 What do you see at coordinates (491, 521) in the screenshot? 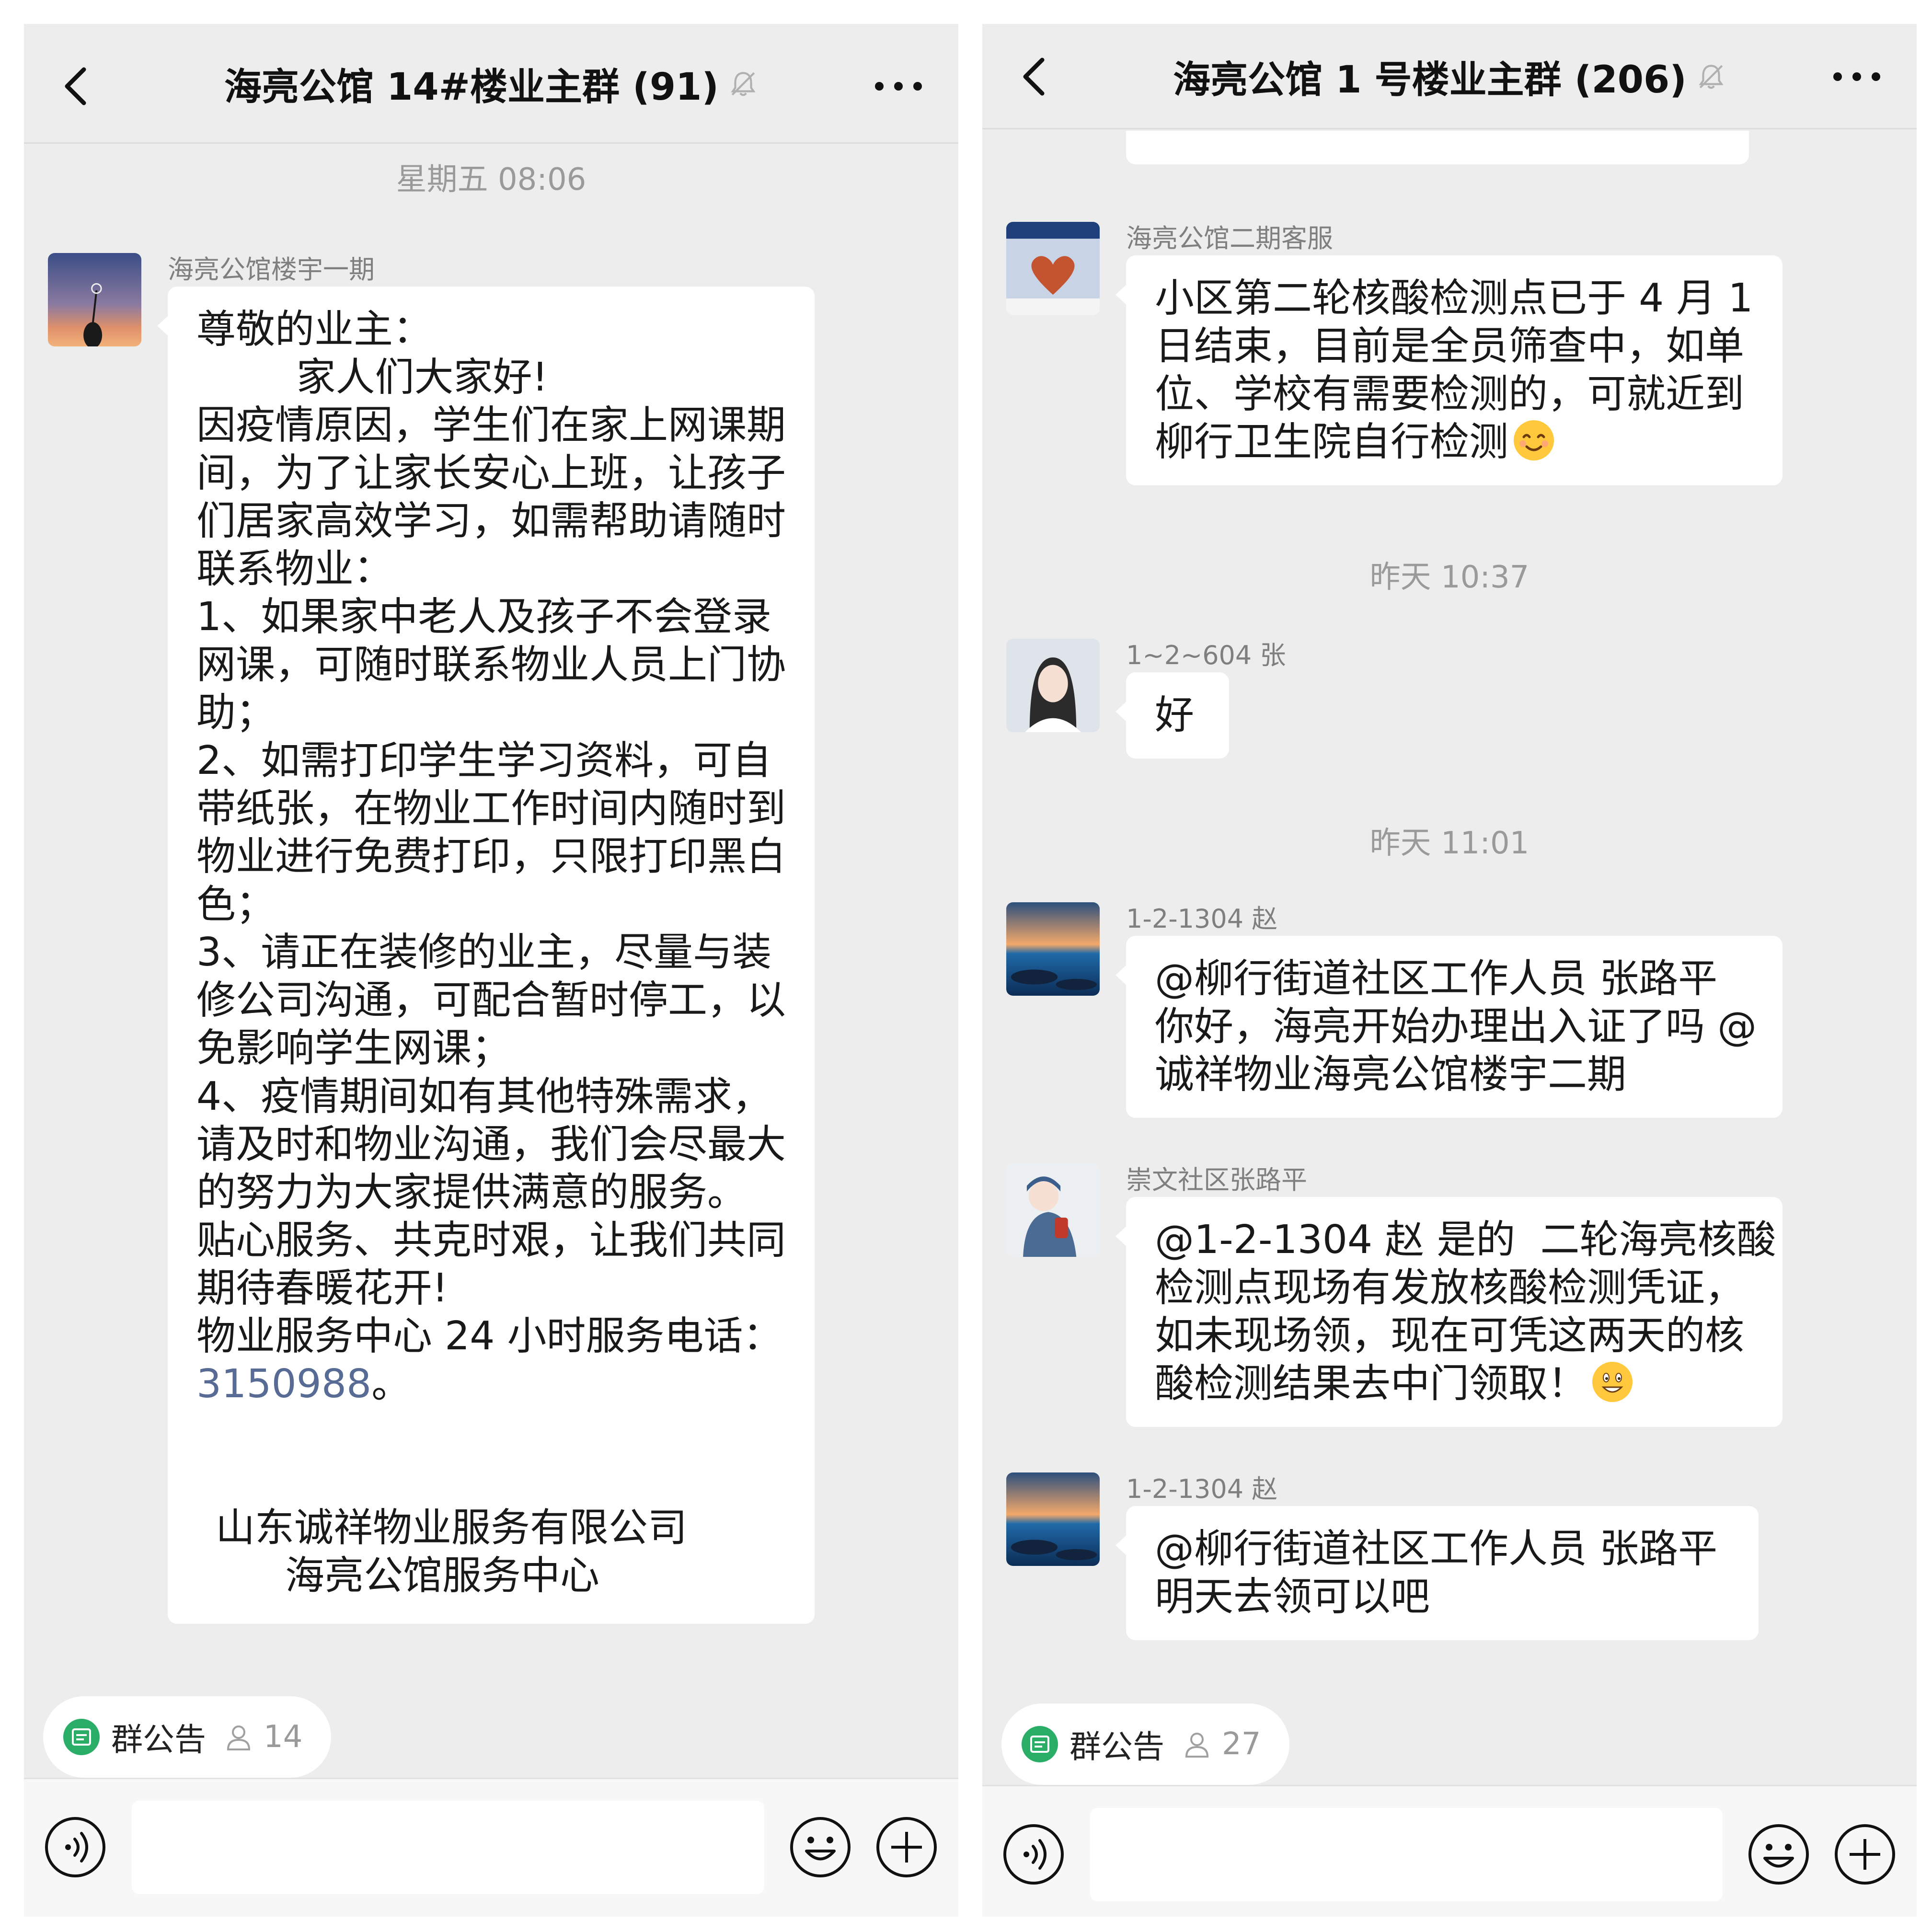
I see `message-line: 们居家高效学习，如需帮助请随时` at bounding box center [491, 521].